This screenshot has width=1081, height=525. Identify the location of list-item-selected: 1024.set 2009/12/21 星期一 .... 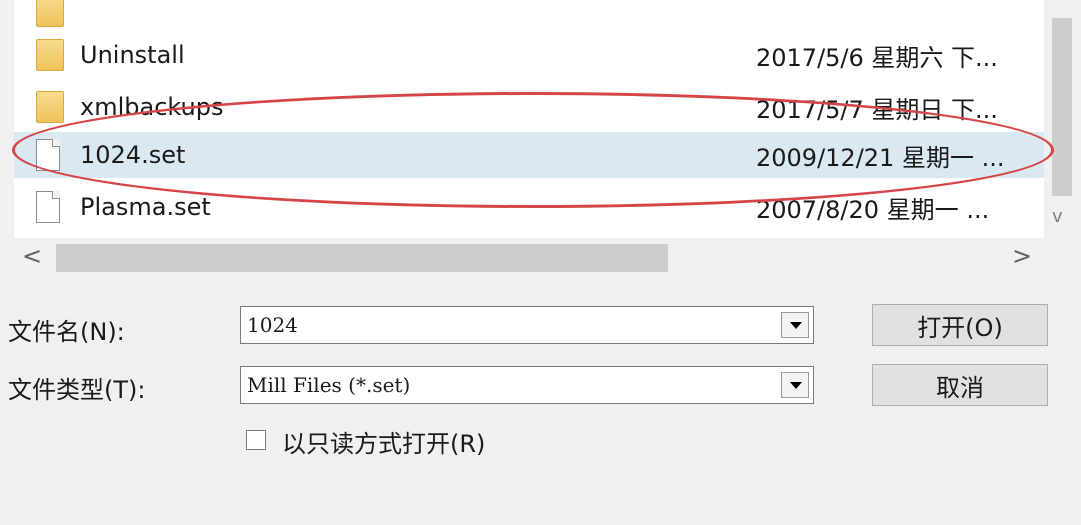
(529, 155).